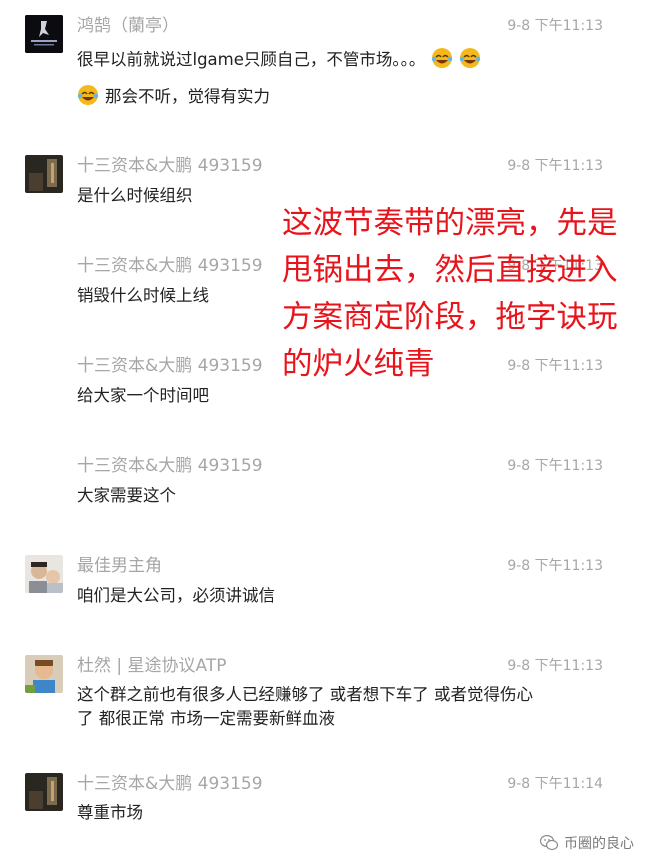 The width and height of the screenshot is (654, 863). Describe the element at coordinates (251, 59) in the screenshot. I see `message-line: 很早以前就说过lgame只顾自己，不管市场。。。` at that location.